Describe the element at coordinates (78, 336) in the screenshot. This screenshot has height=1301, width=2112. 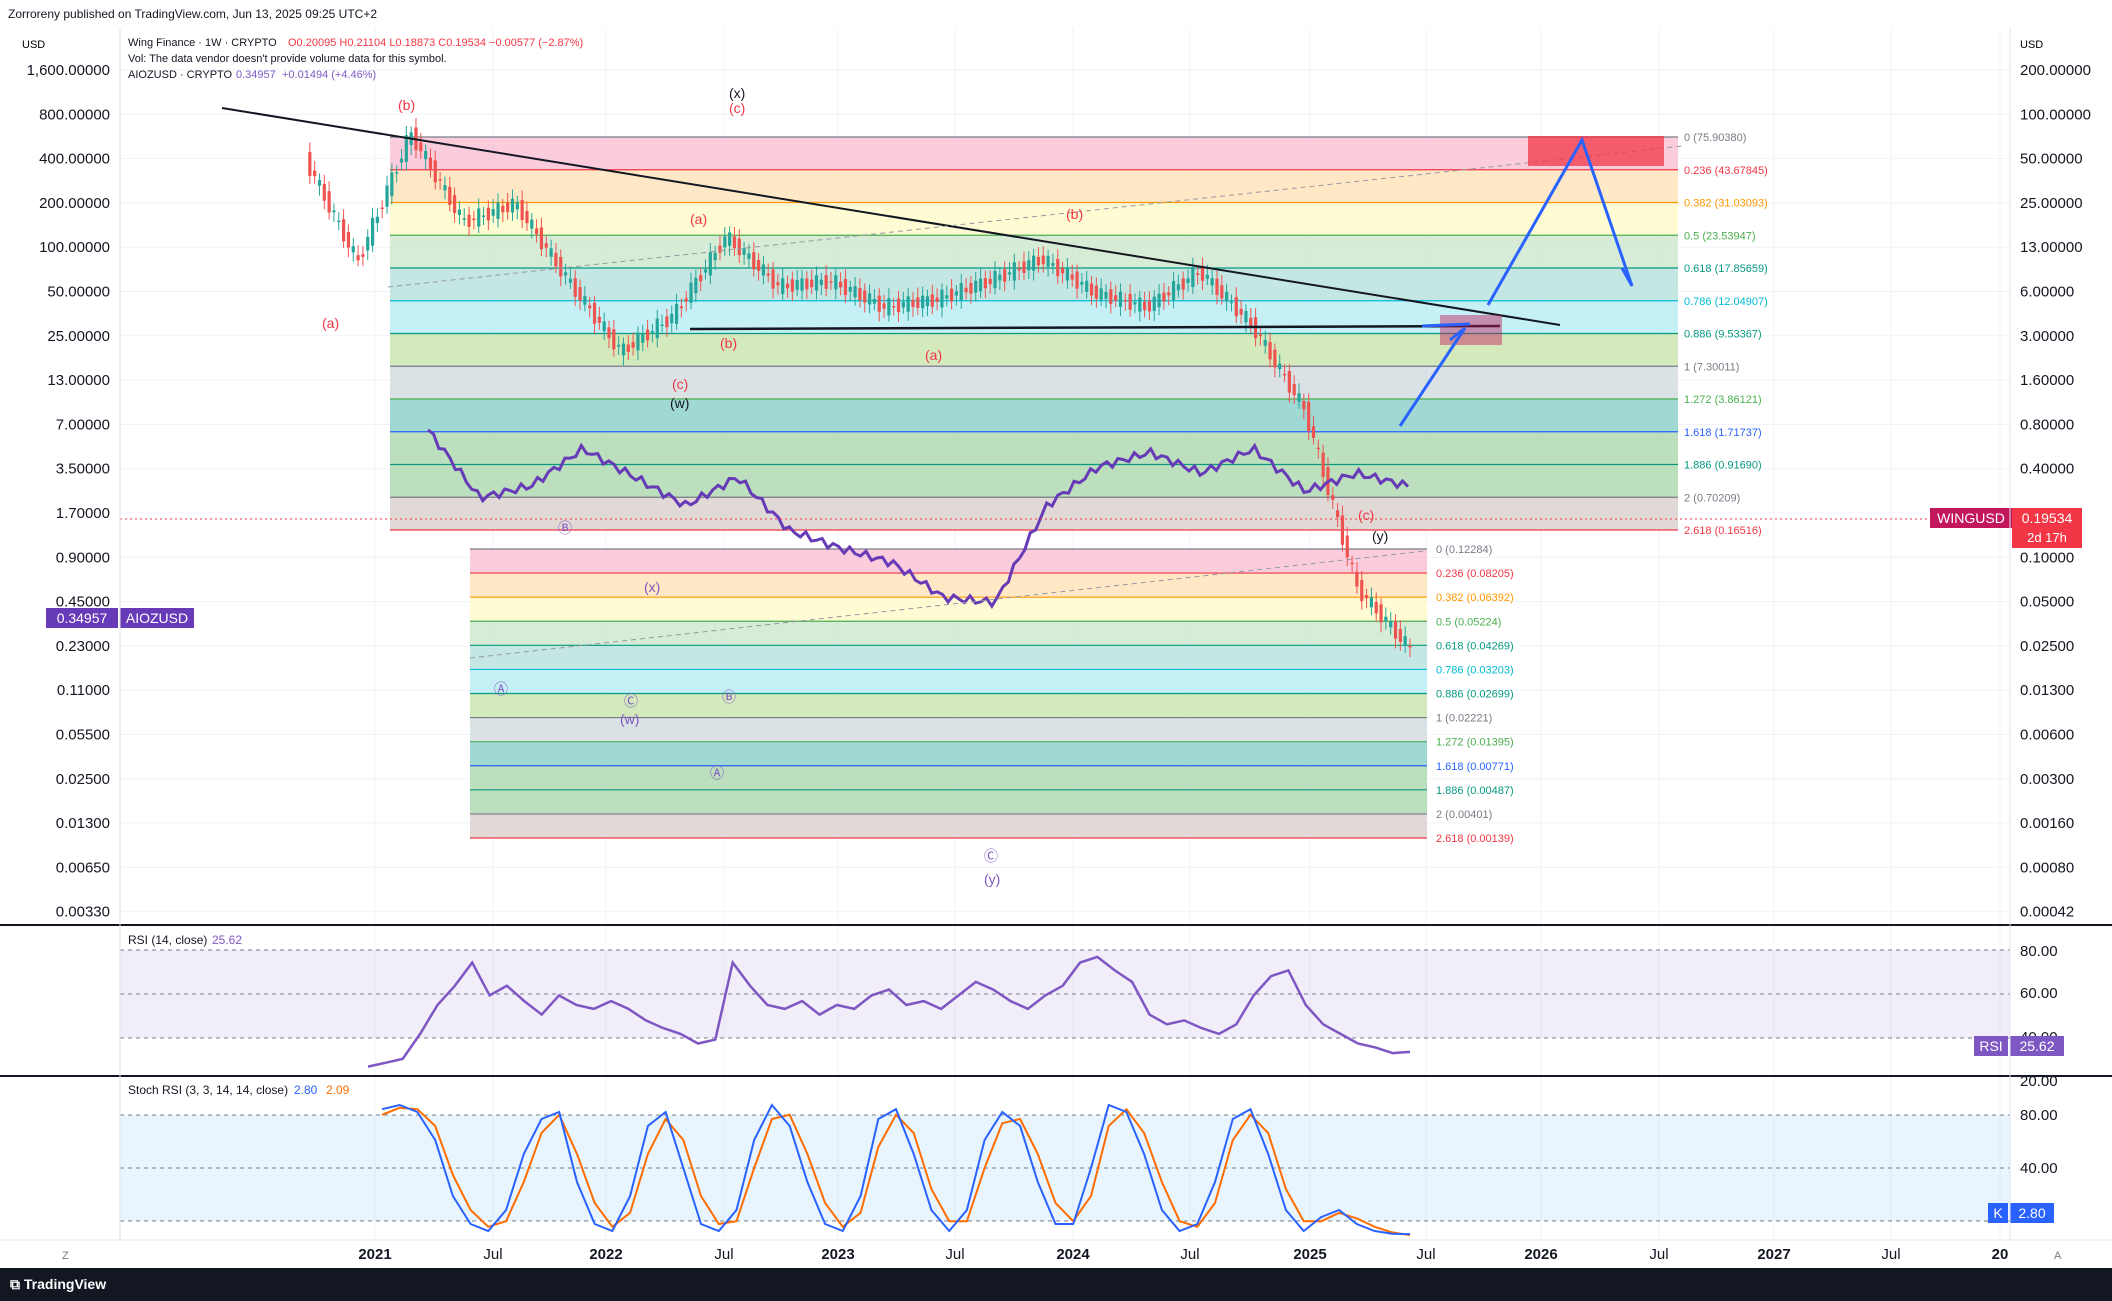
I see `left-tick-label: 25.00000` at that location.